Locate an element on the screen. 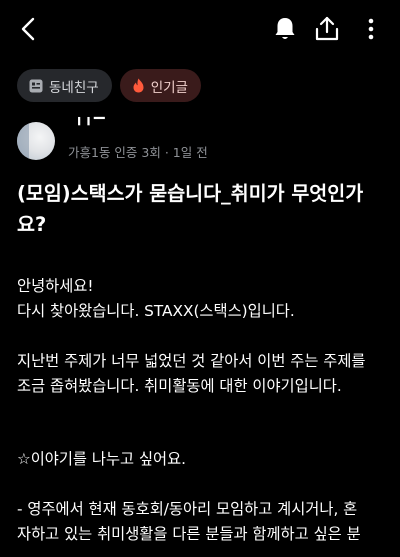 The image size is (400, 557). chip-neighborhood-friends: 동네친구 is located at coordinates (64, 85).